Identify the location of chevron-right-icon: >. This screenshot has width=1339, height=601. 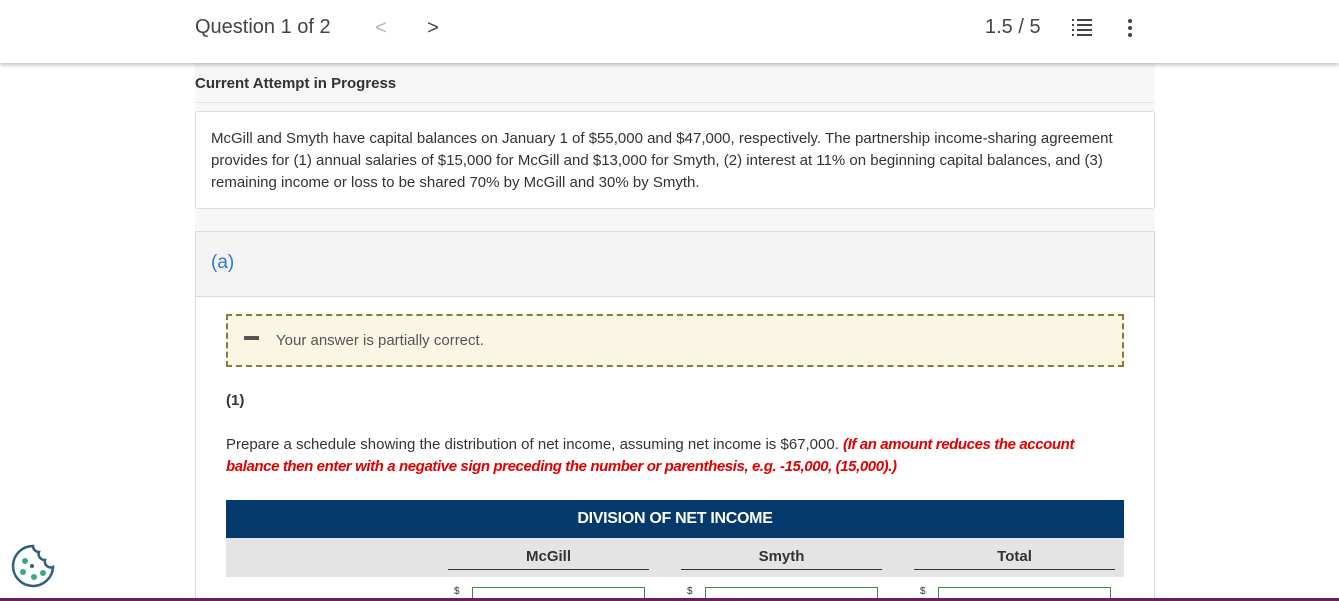
(433, 27).